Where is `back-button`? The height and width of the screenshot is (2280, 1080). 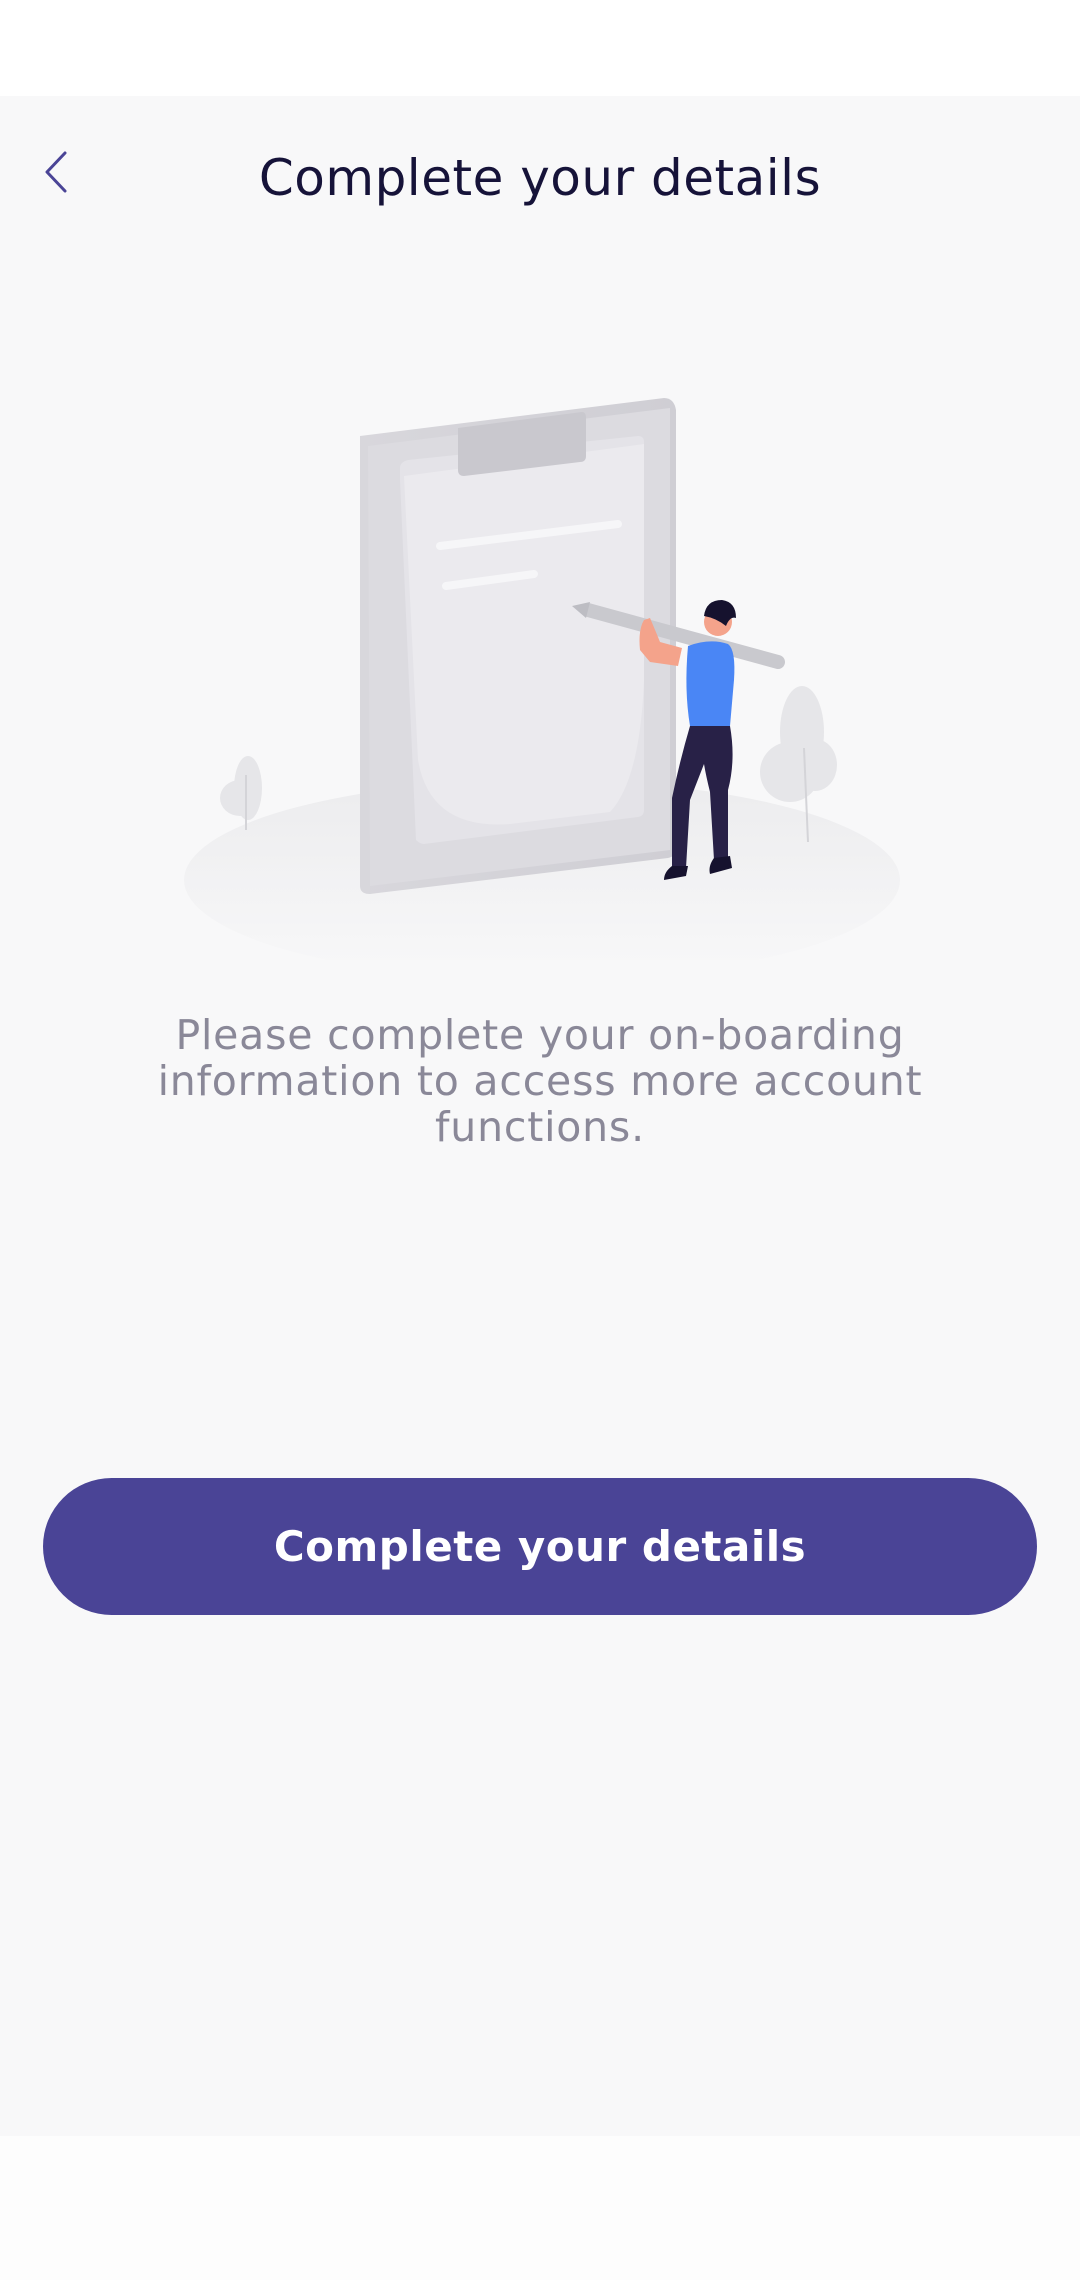 back-button is located at coordinates (56, 174).